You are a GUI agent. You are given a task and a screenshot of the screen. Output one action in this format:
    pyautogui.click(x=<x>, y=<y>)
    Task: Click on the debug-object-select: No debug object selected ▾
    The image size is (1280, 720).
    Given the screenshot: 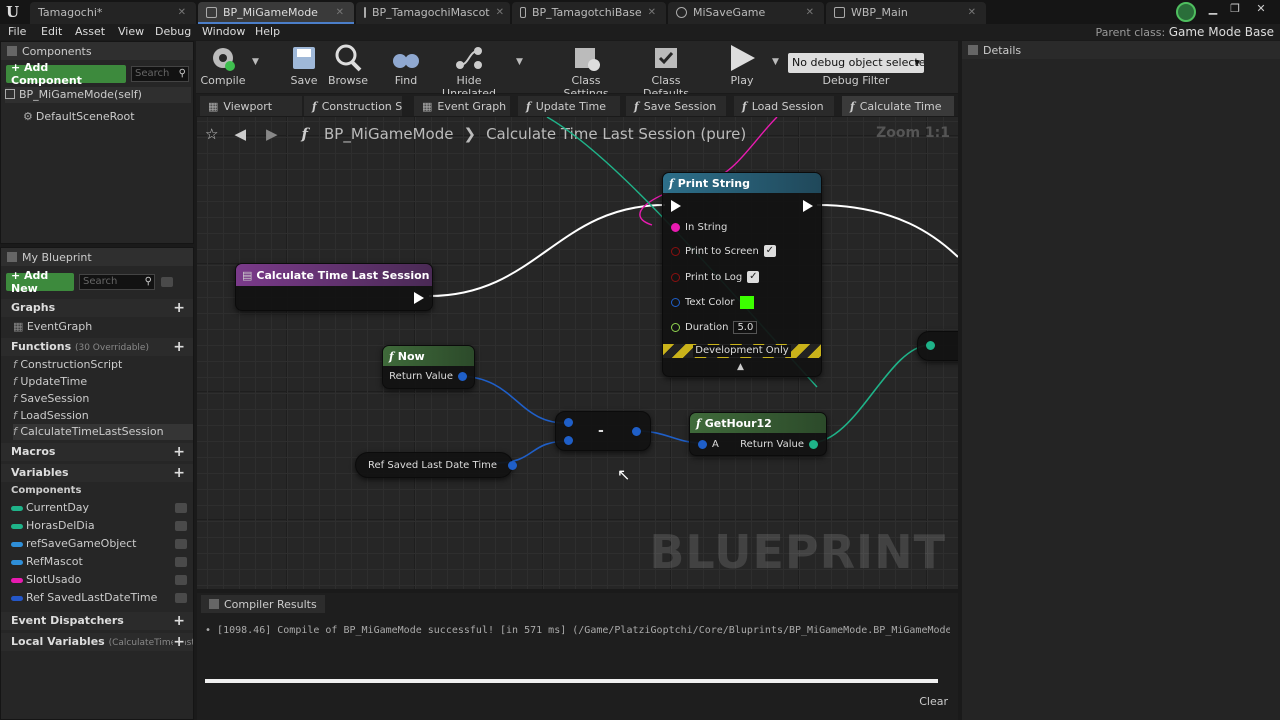 What is the action you would take?
    pyautogui.click(x=856, y=63)
    